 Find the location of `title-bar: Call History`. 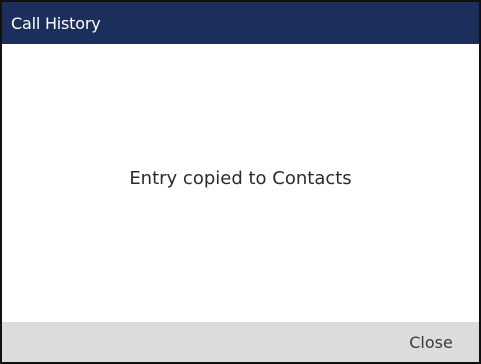

title-bar: Call History is located at coordinates (240, 23).